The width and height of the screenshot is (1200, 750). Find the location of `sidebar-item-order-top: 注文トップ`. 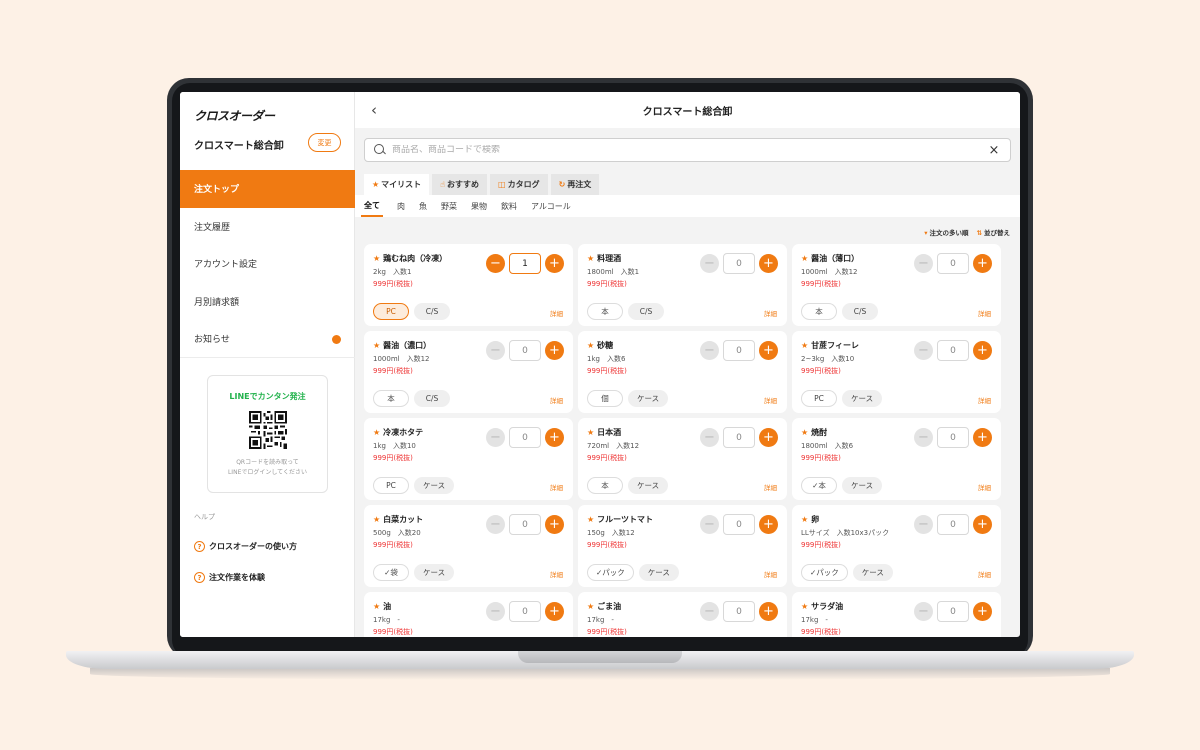

sidebar-item-order-top: 注文トップ is located at coordinates (267, 189).